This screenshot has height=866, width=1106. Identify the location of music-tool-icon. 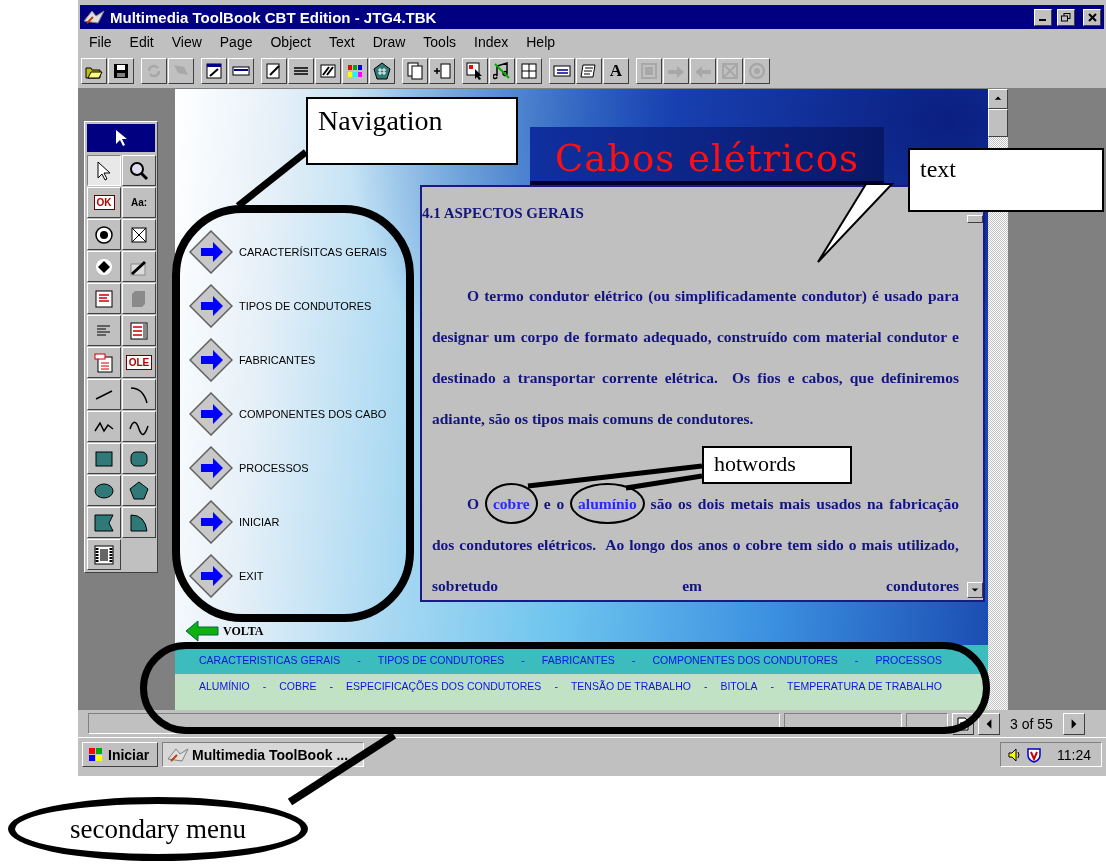
(502, 71).